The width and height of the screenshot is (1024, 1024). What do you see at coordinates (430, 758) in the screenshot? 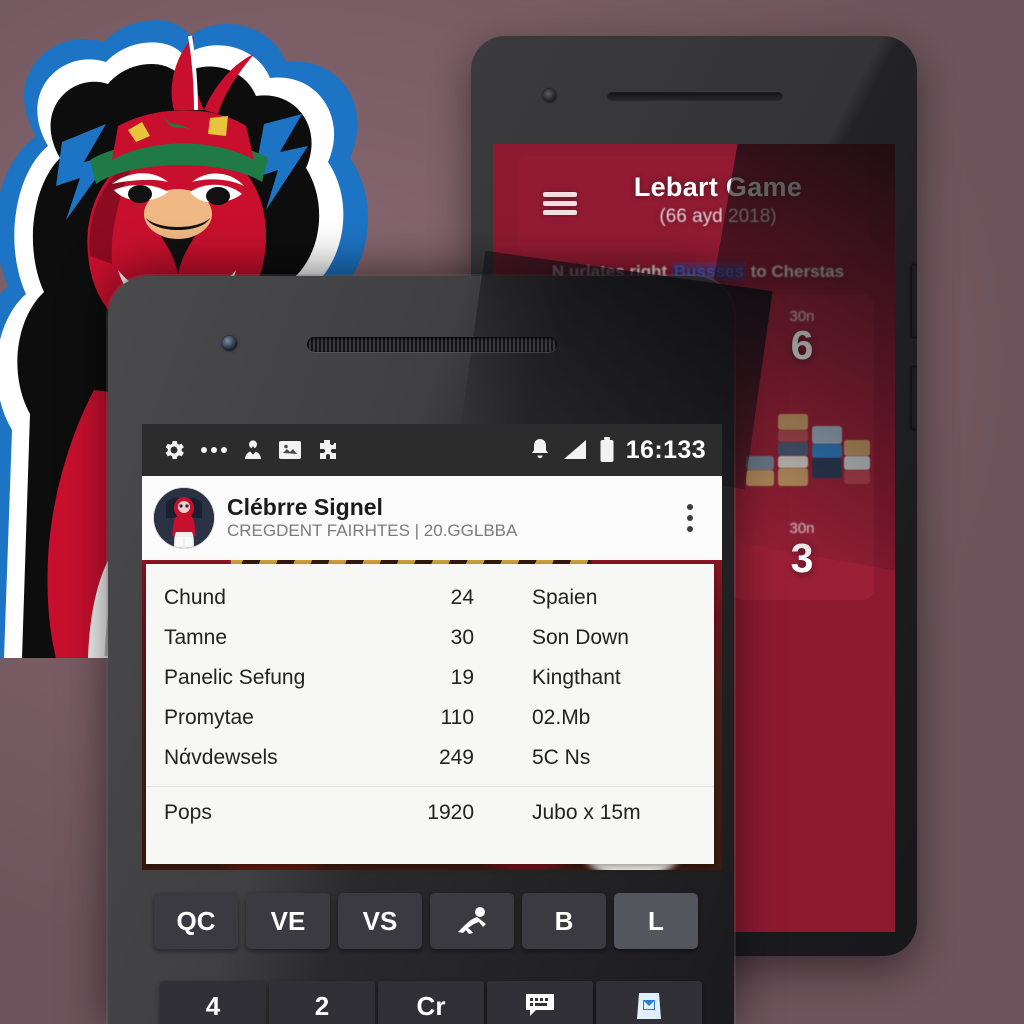
I see `table-row: Nάvdewsels 249 5C Ns` at bounding box center [430, 758].